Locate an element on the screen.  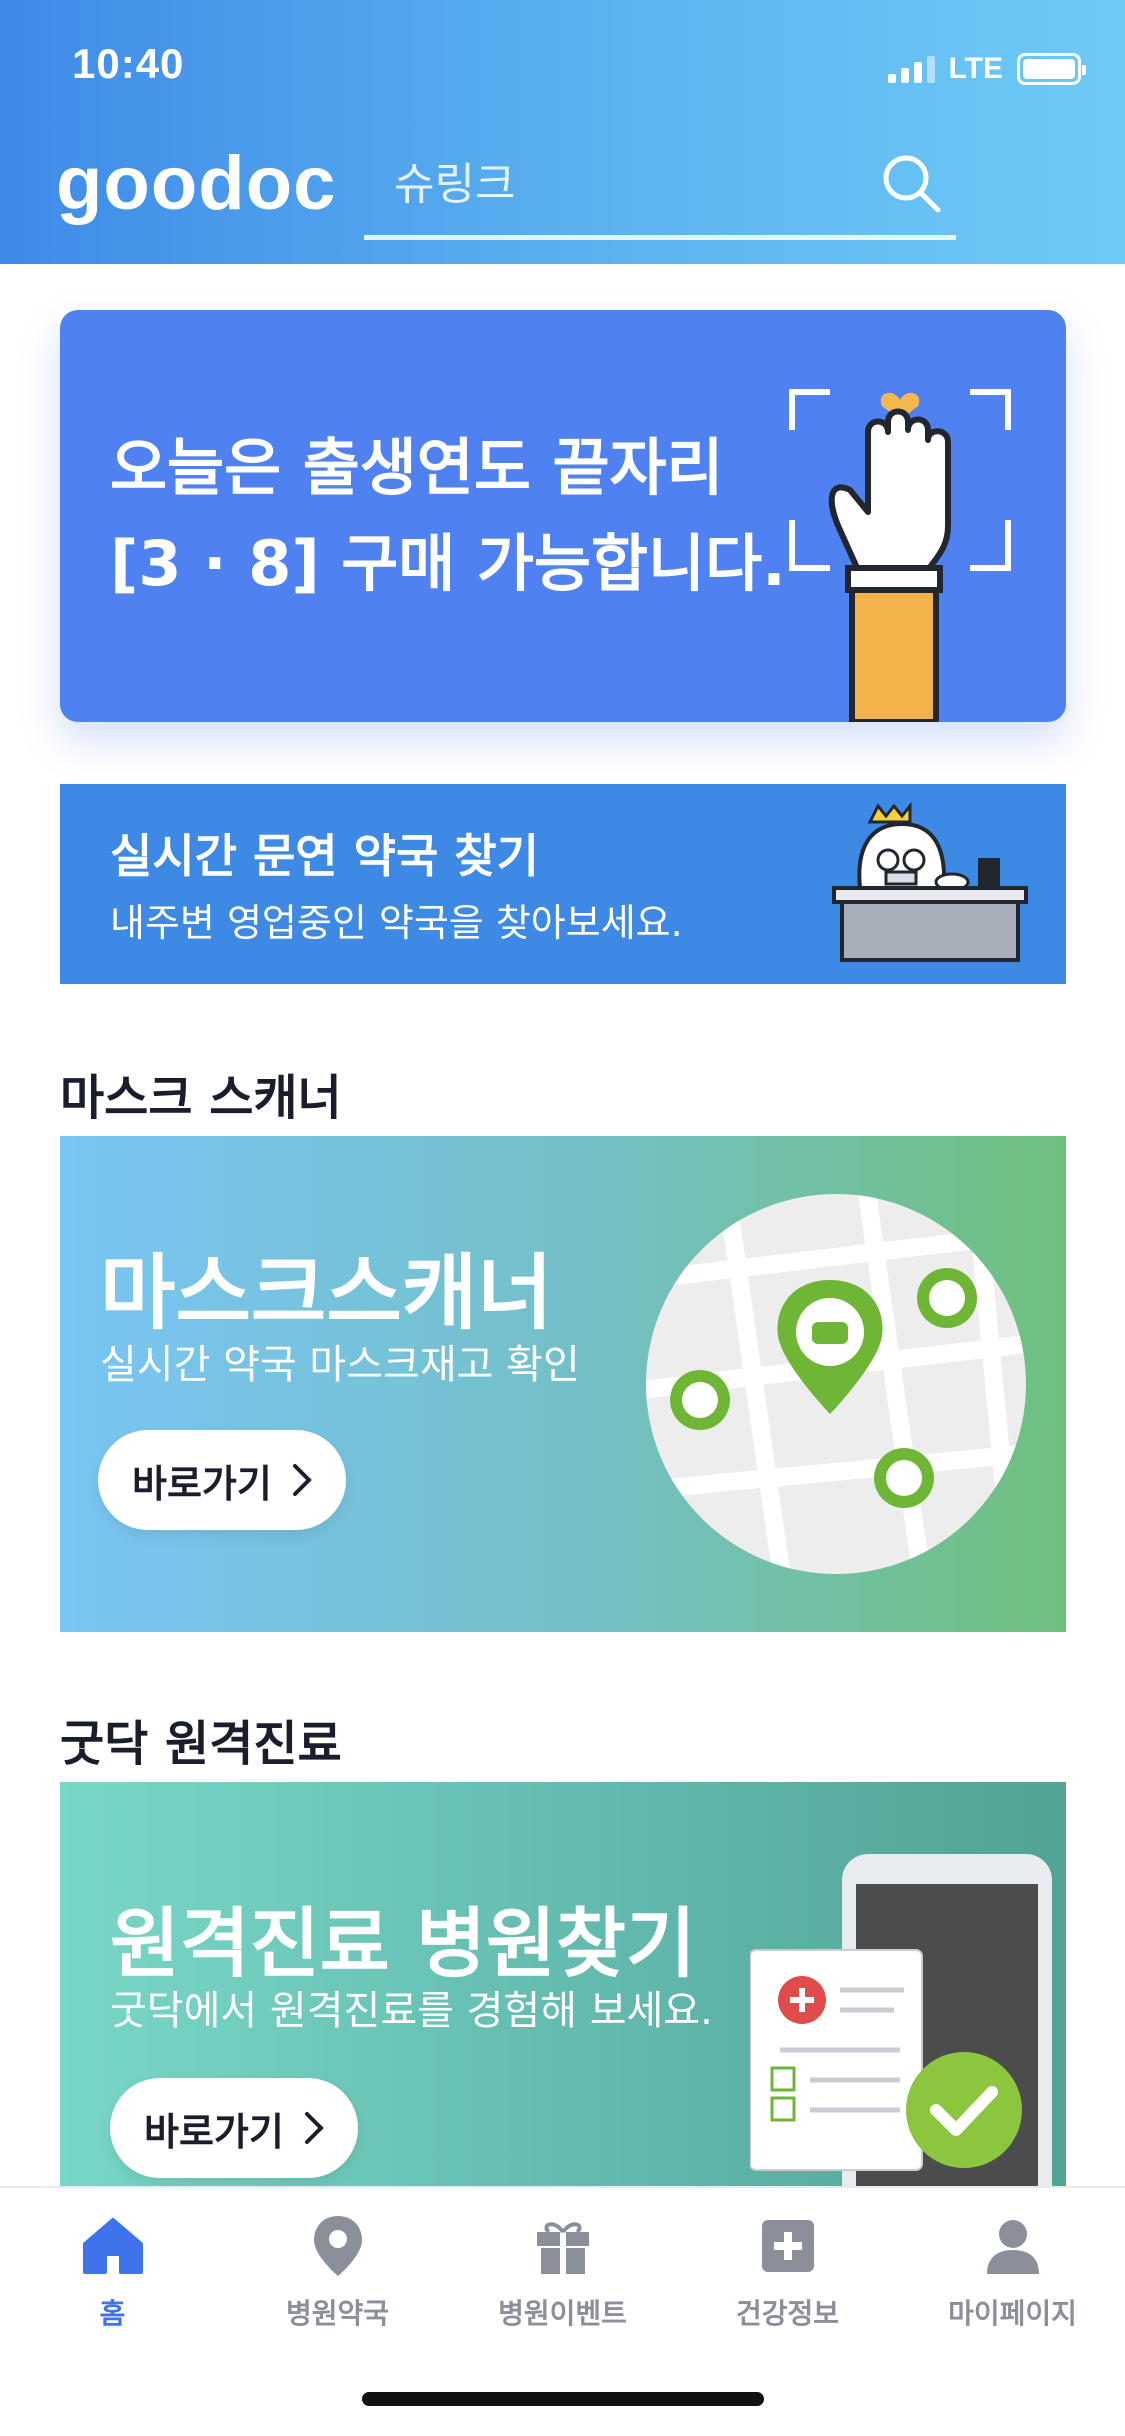
raised-hand-illustration is located at coordinates (900, 555).